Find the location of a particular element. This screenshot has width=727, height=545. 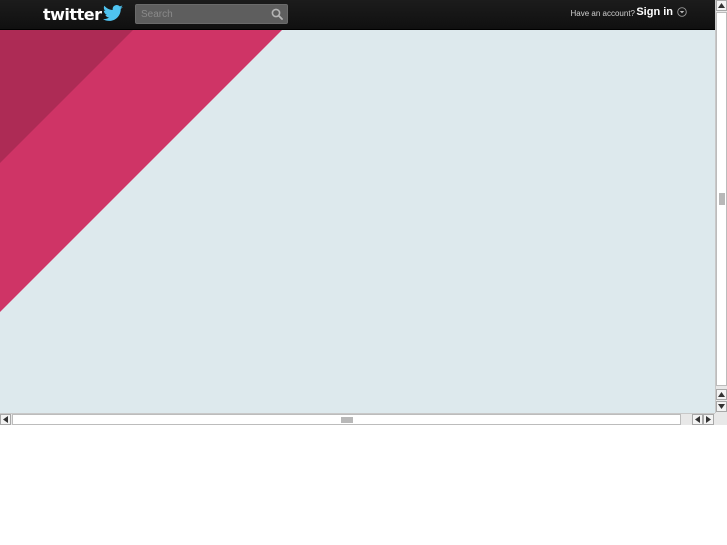

horizontal-scroll-thumb is located at coordinates (346, 419).